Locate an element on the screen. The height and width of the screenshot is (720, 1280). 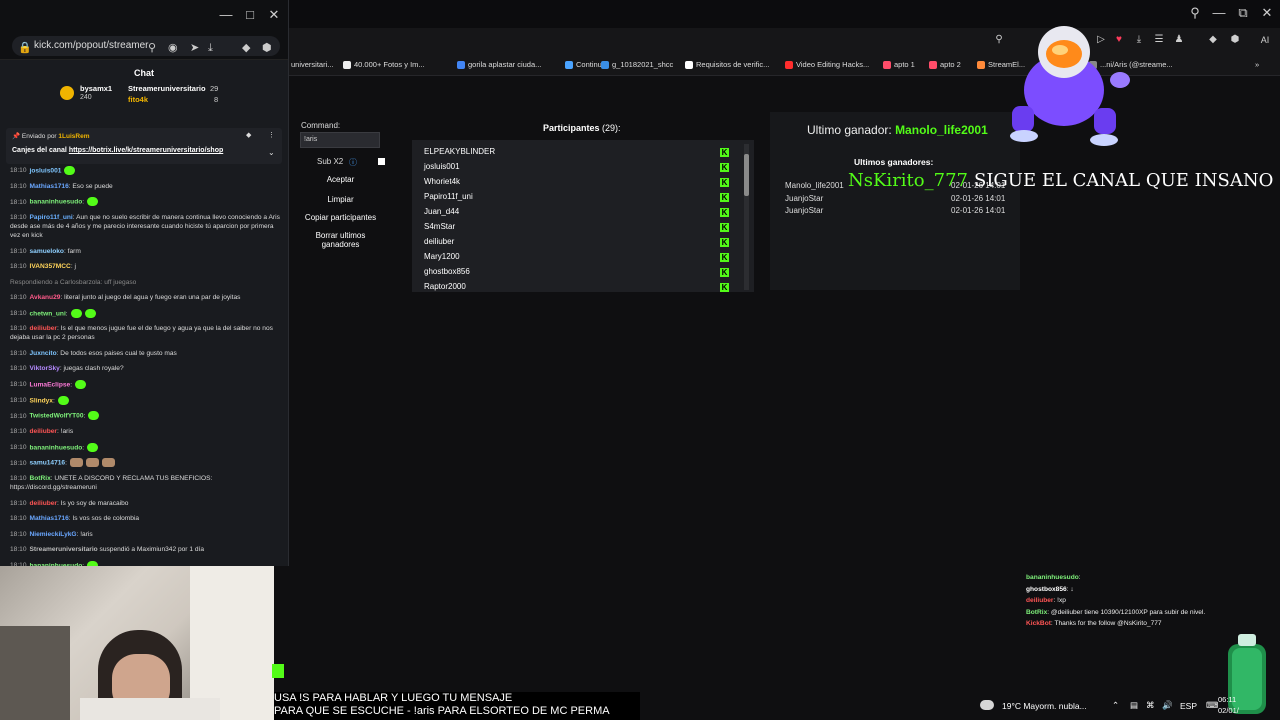
accept-button: Aceptar is located at coordinates (340, 180).